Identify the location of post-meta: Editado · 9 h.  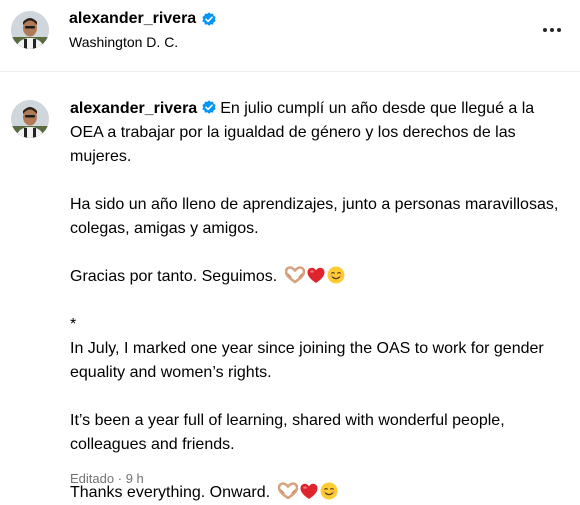
(107, 479).